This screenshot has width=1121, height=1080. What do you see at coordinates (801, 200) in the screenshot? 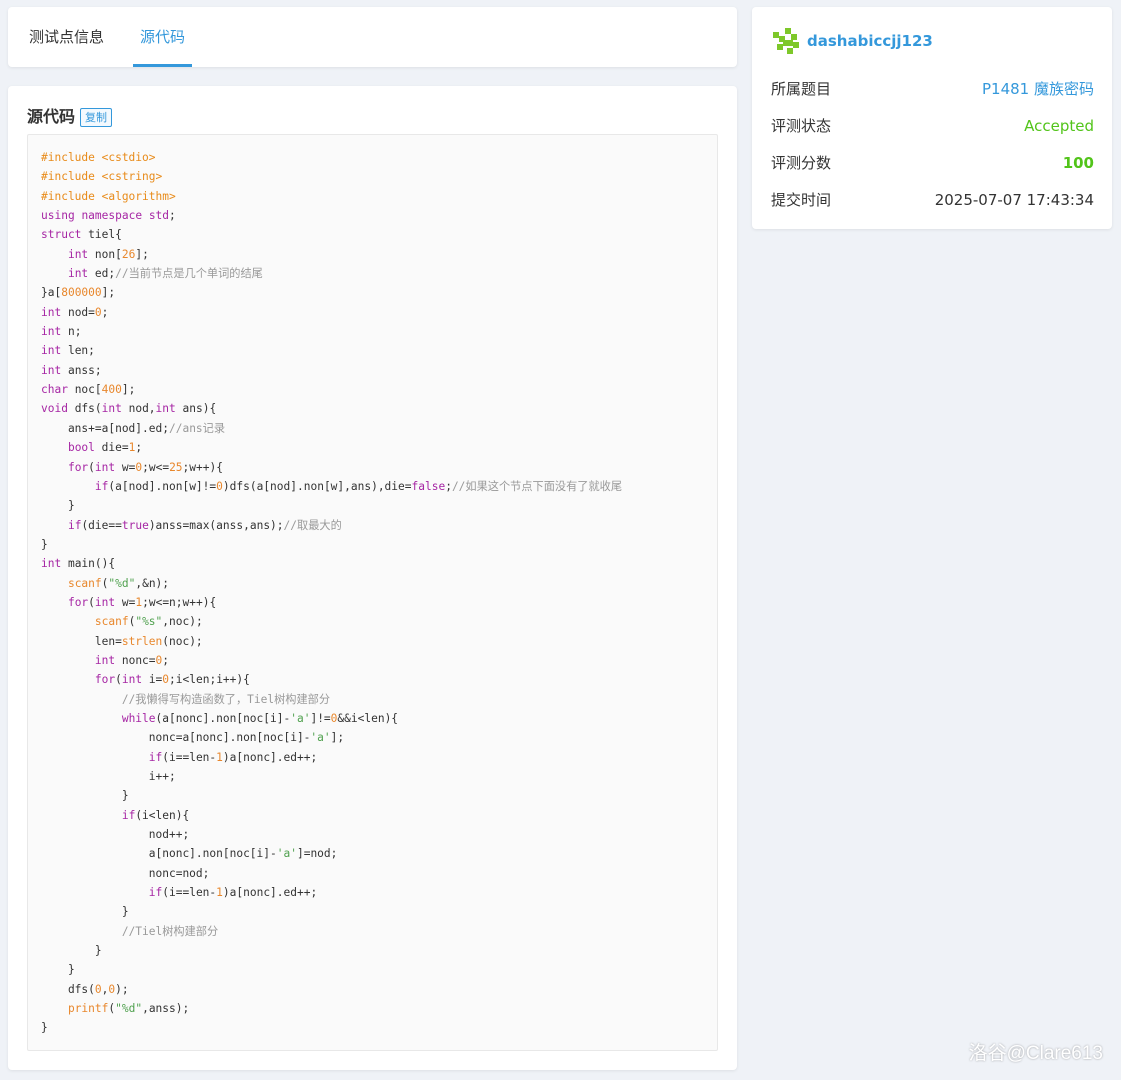
I see `info-label: 提交时间` at bounding box center [801, 200].